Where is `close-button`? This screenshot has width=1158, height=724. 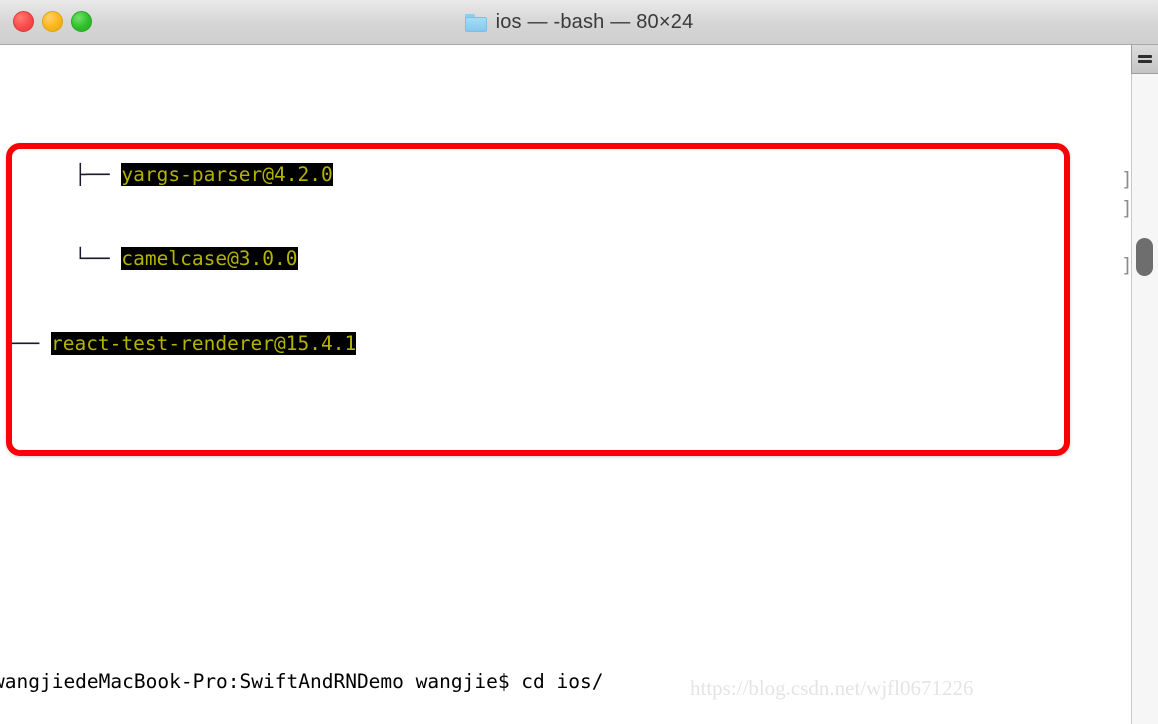 close-button is located at coordinates (23, 21).